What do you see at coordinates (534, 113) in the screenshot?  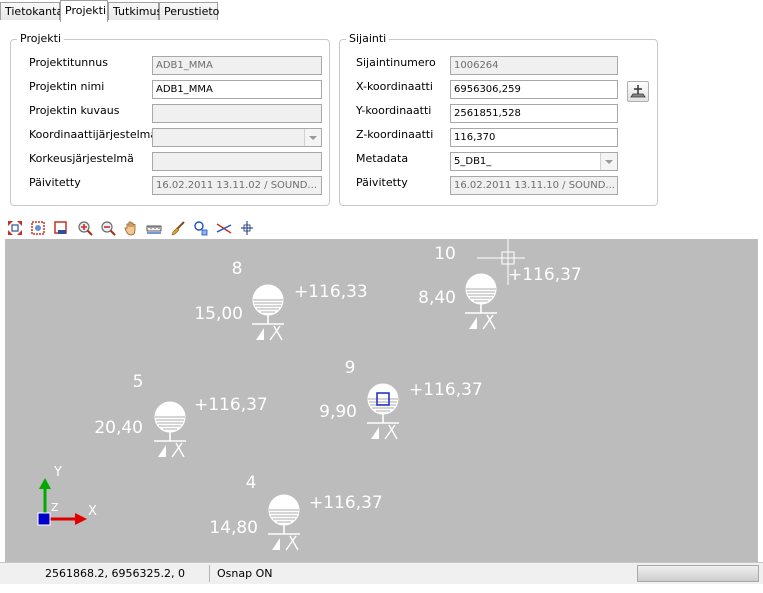 I see `y-koordinaatti-field: 2561851,528` at bounding box center [534, 113].